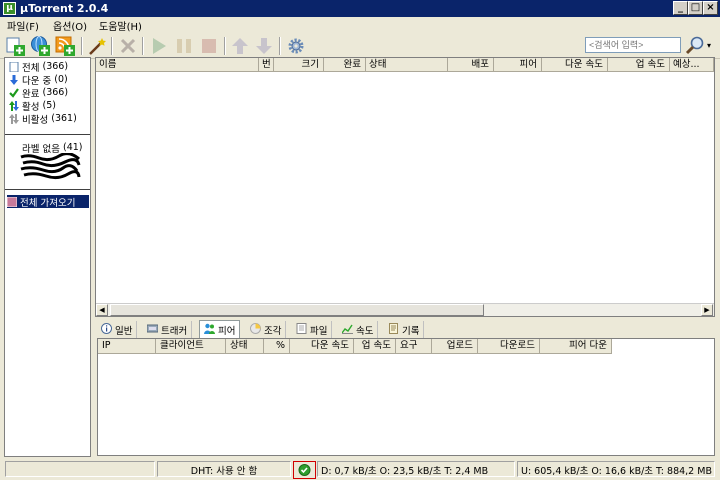 This screenshot has height=480, width=720. What do you see at coordinates (360, 25) in the screenshot?
I see `menu-bar: 파일(F) 옵션(O) 도움말(H)` at bounding box center [360, 25].